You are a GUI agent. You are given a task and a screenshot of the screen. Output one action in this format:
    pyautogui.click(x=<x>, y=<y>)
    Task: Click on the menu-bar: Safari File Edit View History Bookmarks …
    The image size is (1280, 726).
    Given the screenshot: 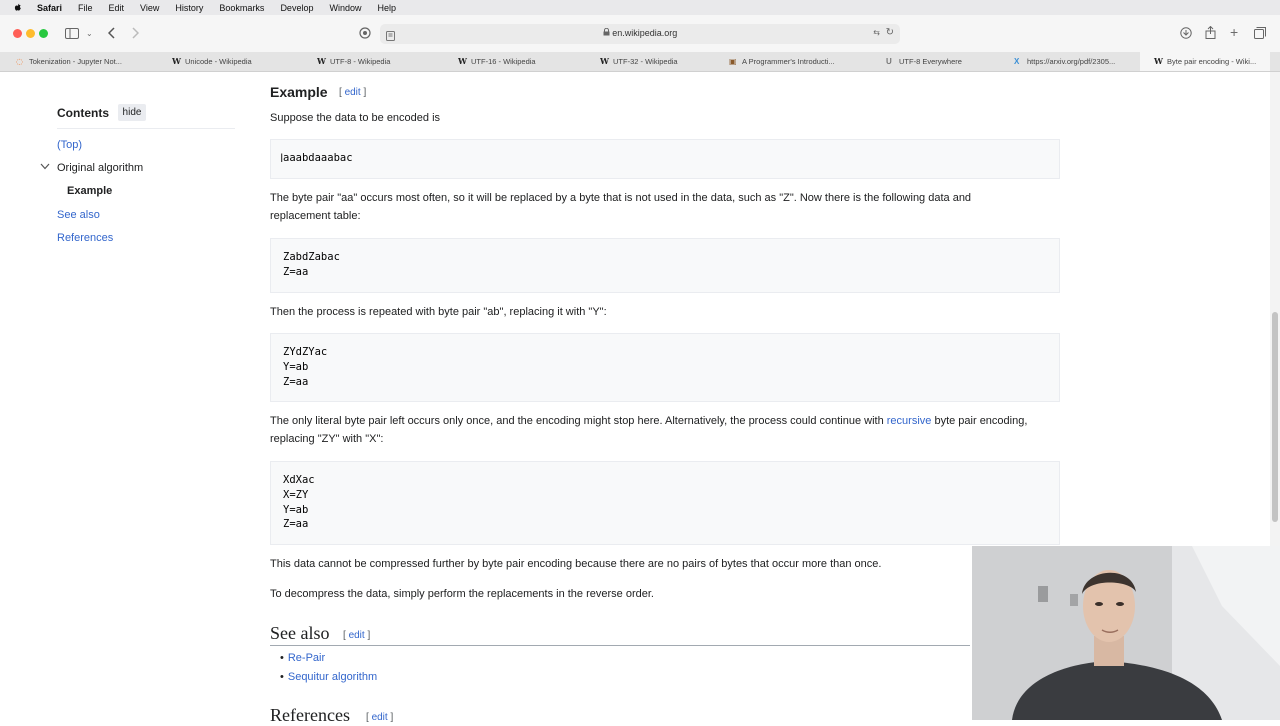 What is the action you would take?
    pyautogui.click(x=640, y=7)
    